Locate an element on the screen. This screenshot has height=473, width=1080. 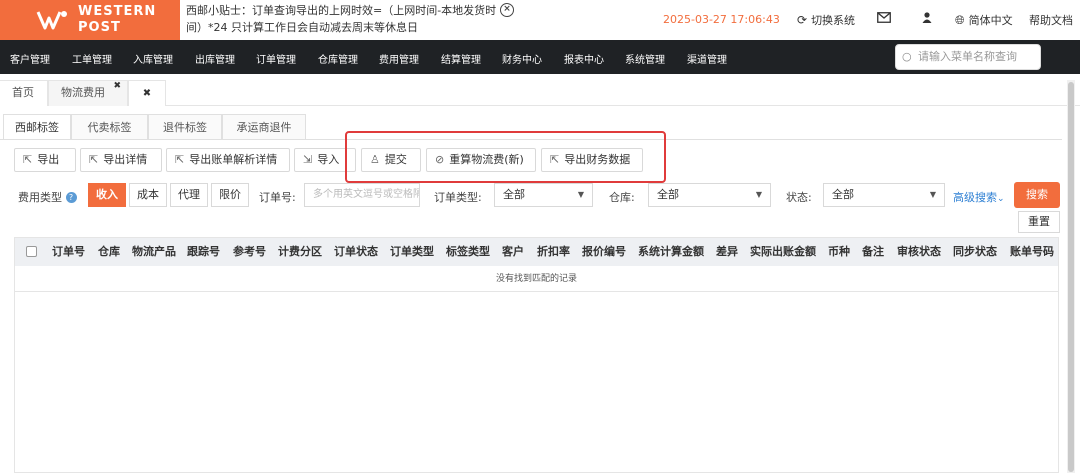
reset-button: 重置 is located at coordinates (1039, 222).